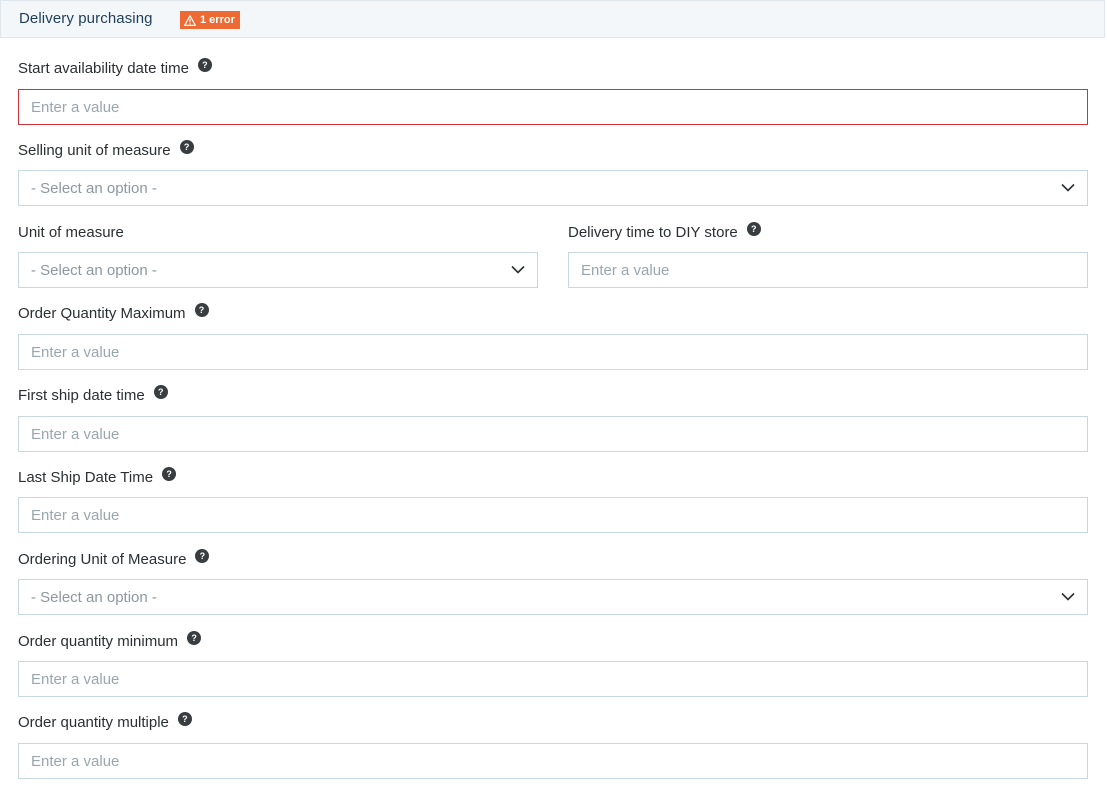  What do you see at coordinates (94, 597) in the screenshot?
I see `ordering-uom-value: - Select an option -` at bounding box center [94, 597].